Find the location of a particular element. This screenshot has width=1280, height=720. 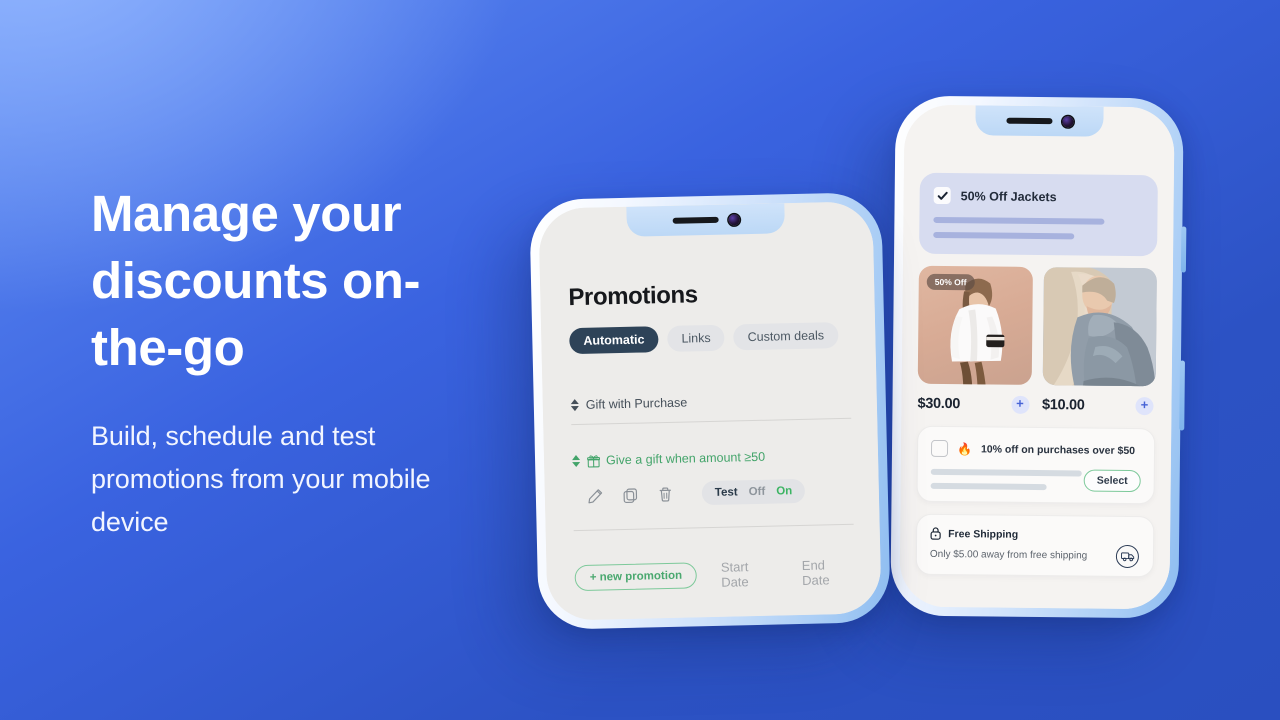

phone-volume-button is located at coordinates (1183, 249).